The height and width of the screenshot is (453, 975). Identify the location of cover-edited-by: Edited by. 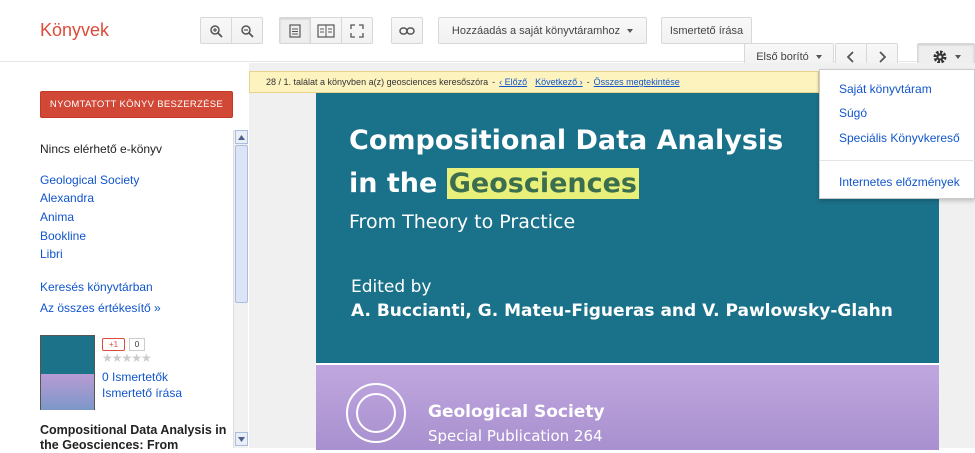
(391, 287).